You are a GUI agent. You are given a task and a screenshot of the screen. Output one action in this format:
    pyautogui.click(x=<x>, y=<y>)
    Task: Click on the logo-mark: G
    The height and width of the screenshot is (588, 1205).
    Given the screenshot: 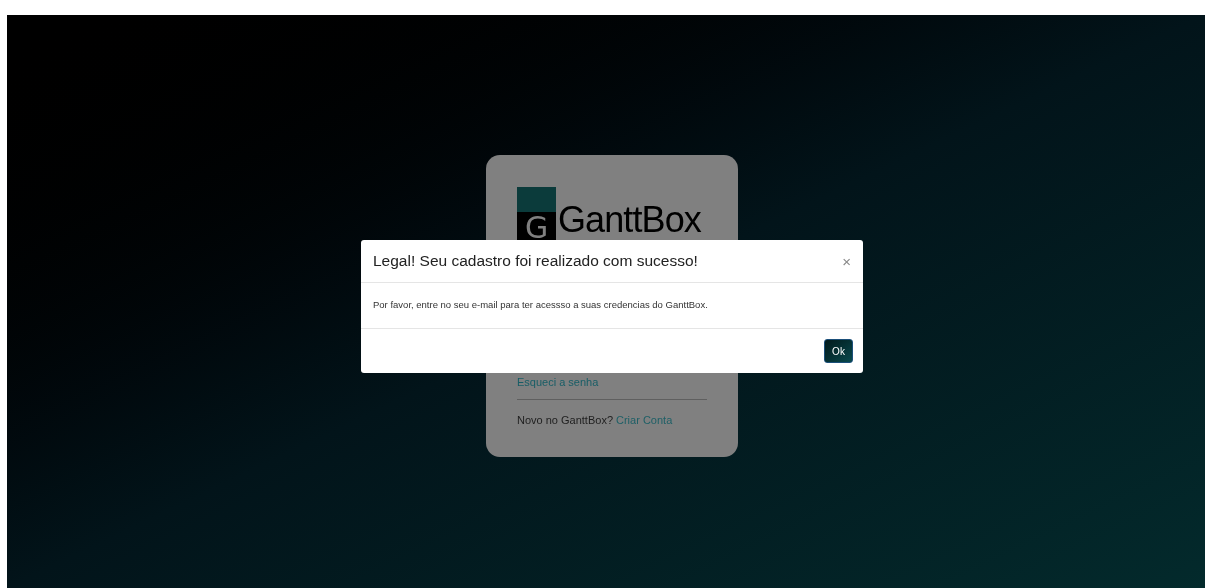 What is the action you would take?
    pyautogui.click(x=536, y=226)
    